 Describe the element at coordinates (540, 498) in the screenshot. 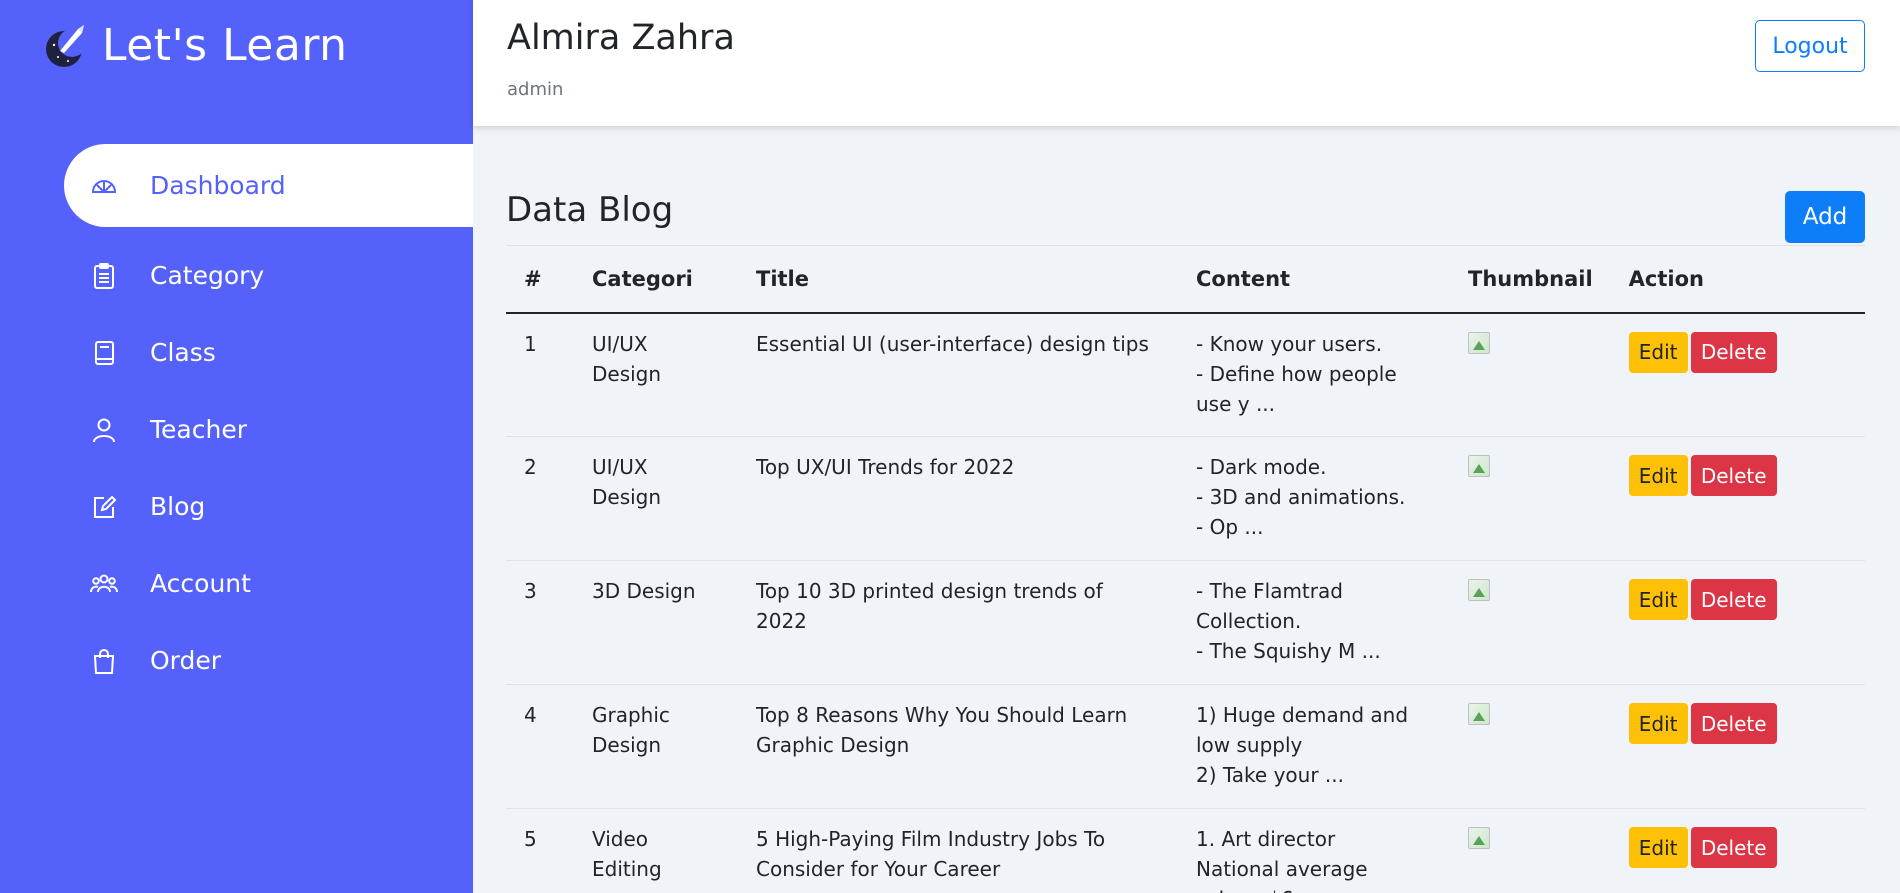

I see `row-number: 2` at that location.